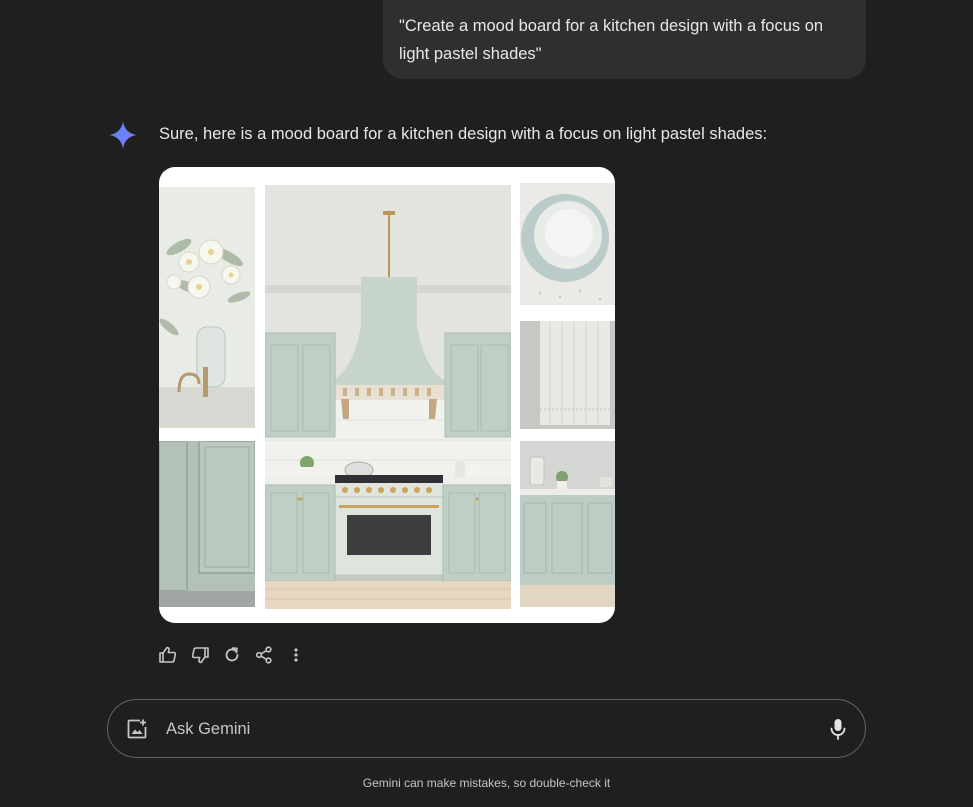  What do you see at coordinates (838, 729) in the screenshot?
I see `microphone-icon` at bounding box center [838, 729].